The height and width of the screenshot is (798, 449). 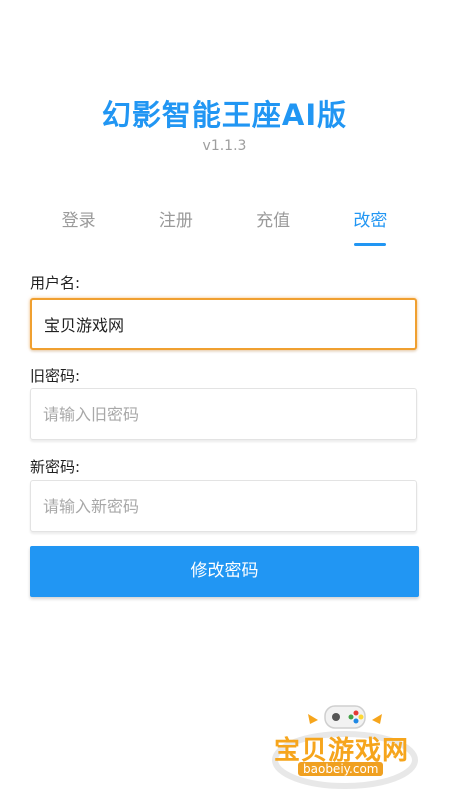 What do you see at coordinates (273, 222) in the screenshot?
I see `tab-recharge: 充值` at bounding box center [273, 222].